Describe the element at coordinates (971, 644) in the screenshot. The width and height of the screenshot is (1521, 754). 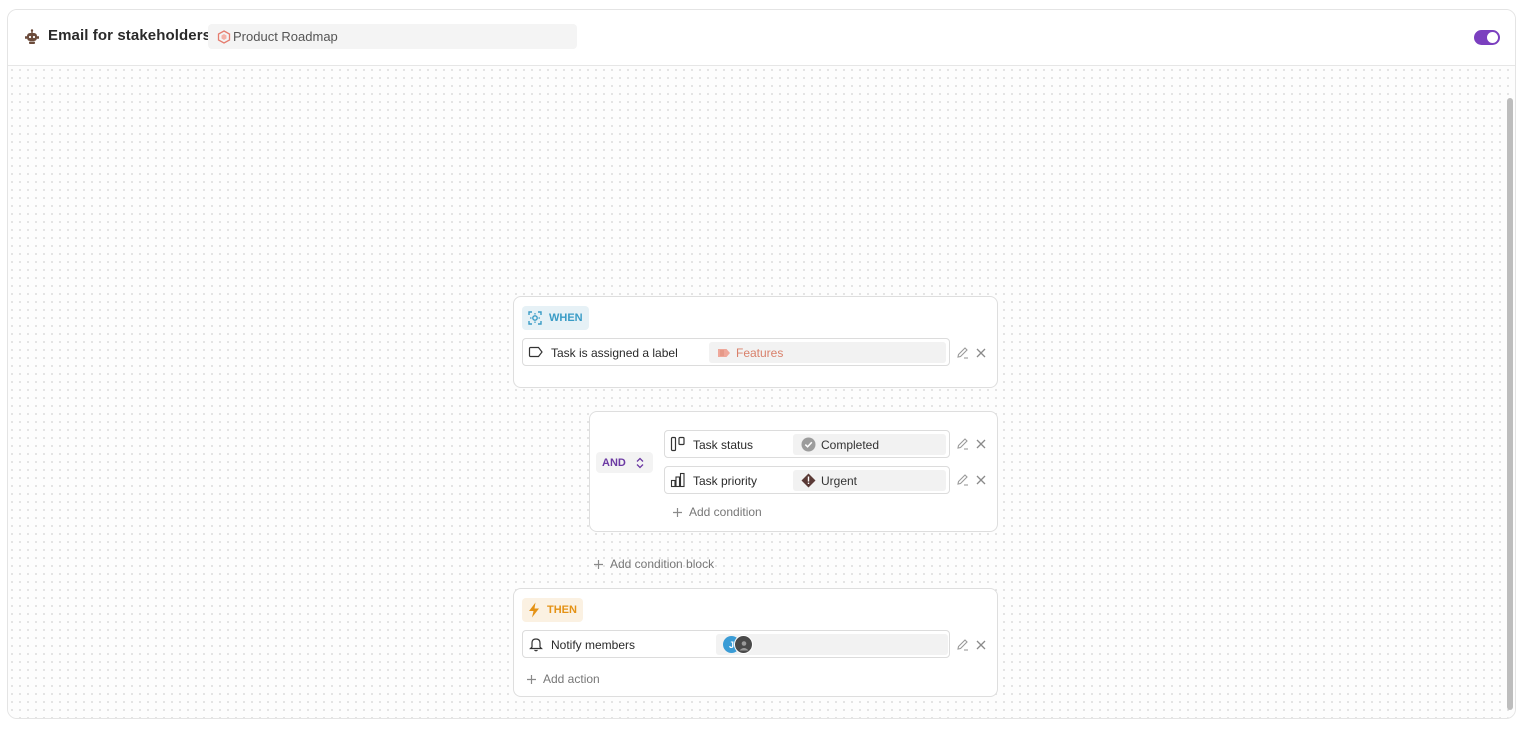
I see `action-actions` at that location.